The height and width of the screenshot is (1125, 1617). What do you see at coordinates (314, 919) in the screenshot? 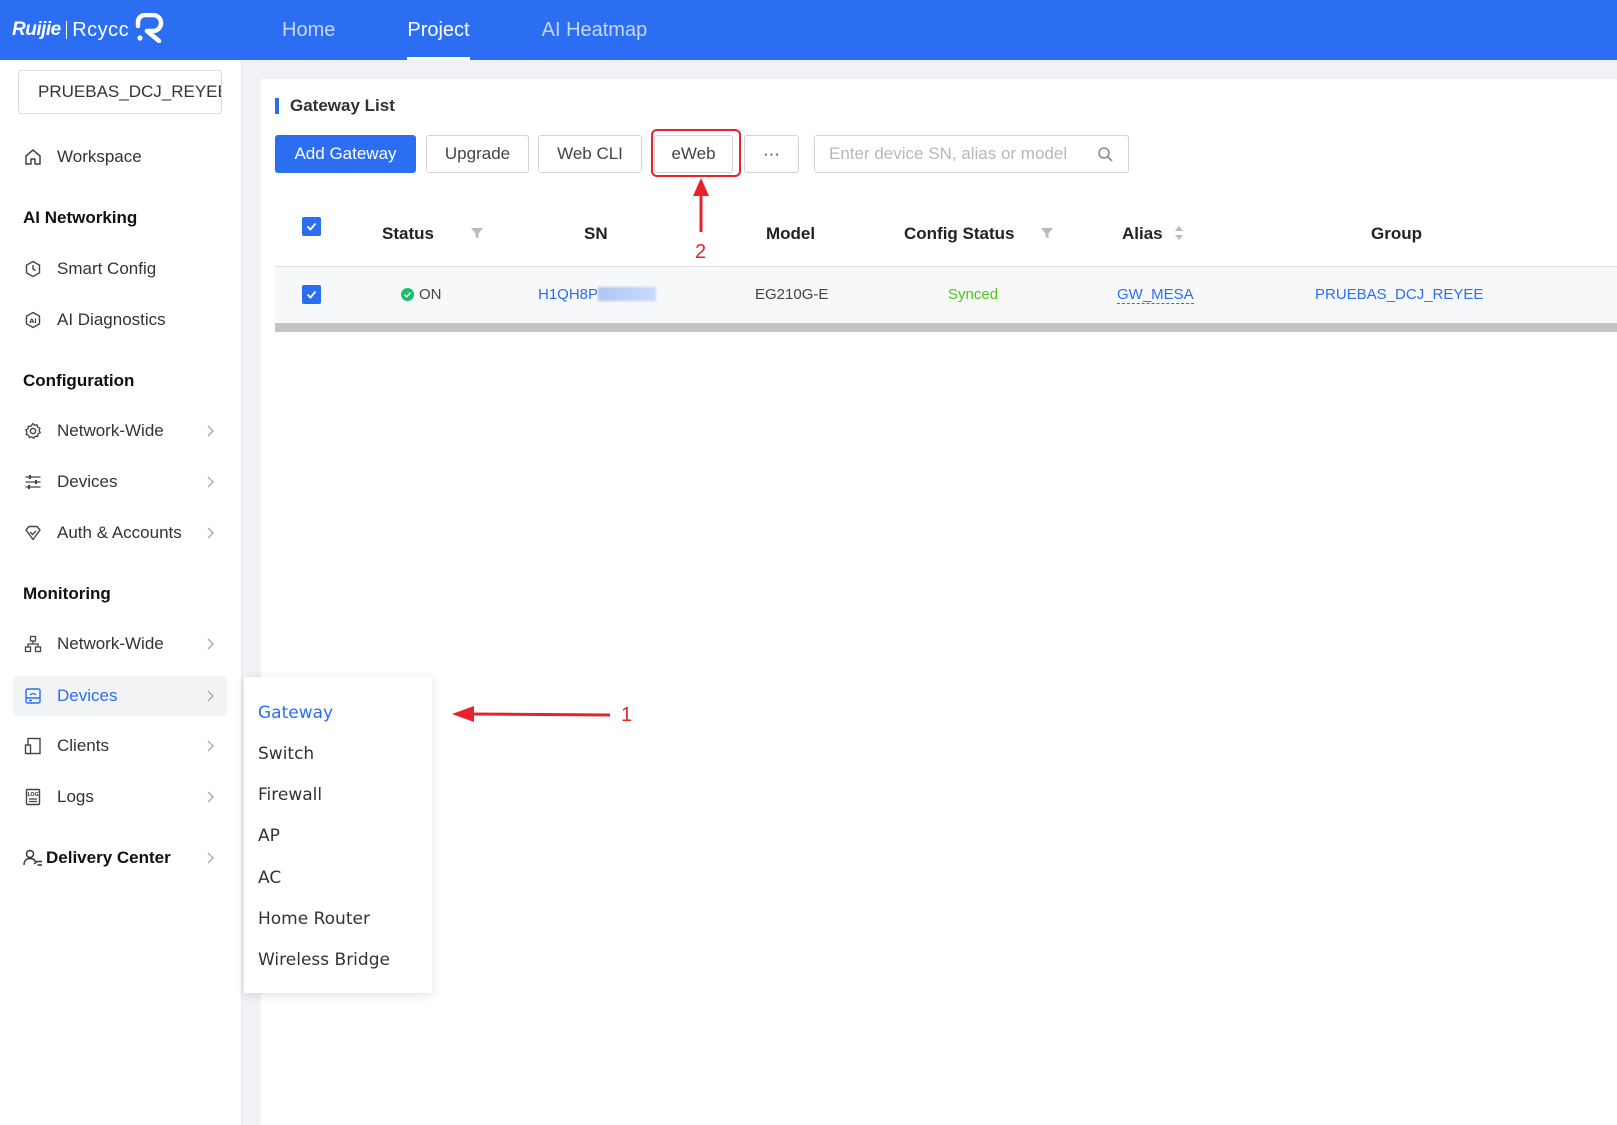
I see `submenu-item-home-router: Home Router` at bounding box center [314, 919].